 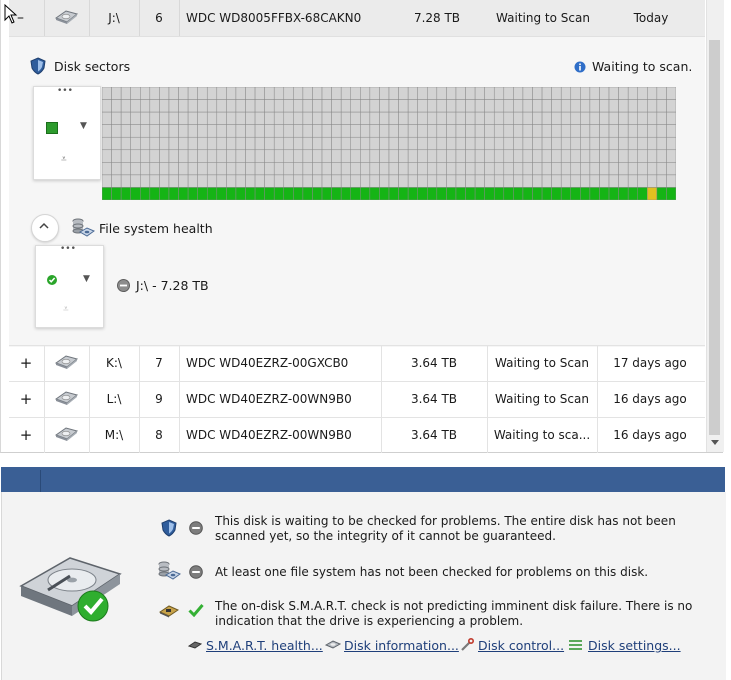 What do you see at coordinates (66, 309) in the screenshot?
I see `fs-filter-button: ⩡` at bounding box center [66, 309].